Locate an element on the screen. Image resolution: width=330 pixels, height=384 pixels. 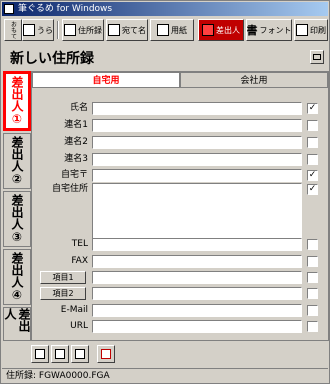
switch-button is located at coordinates (106, 354).